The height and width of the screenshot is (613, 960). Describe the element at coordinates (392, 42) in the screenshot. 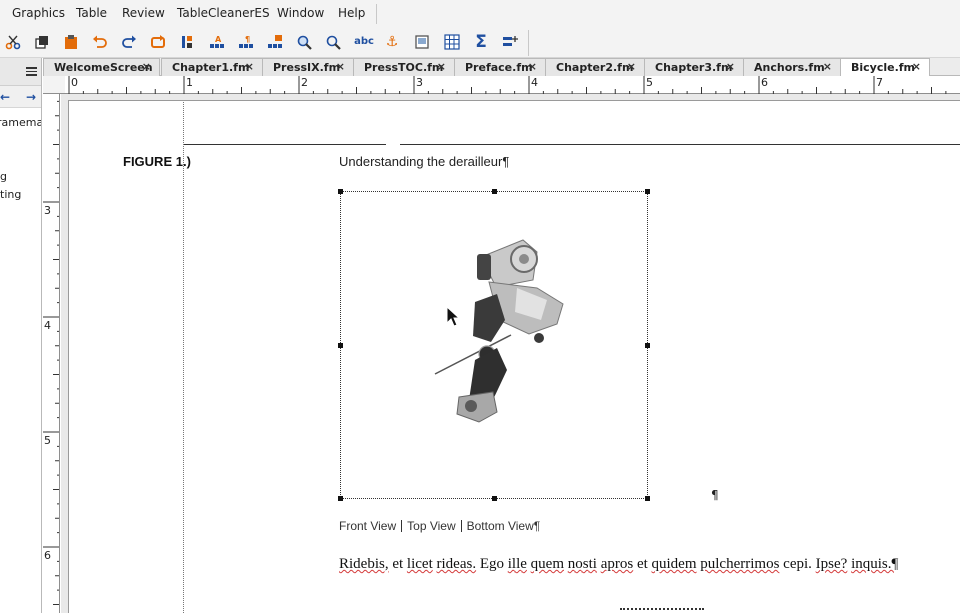

I see `anchor-icon: ⚓` at that location.